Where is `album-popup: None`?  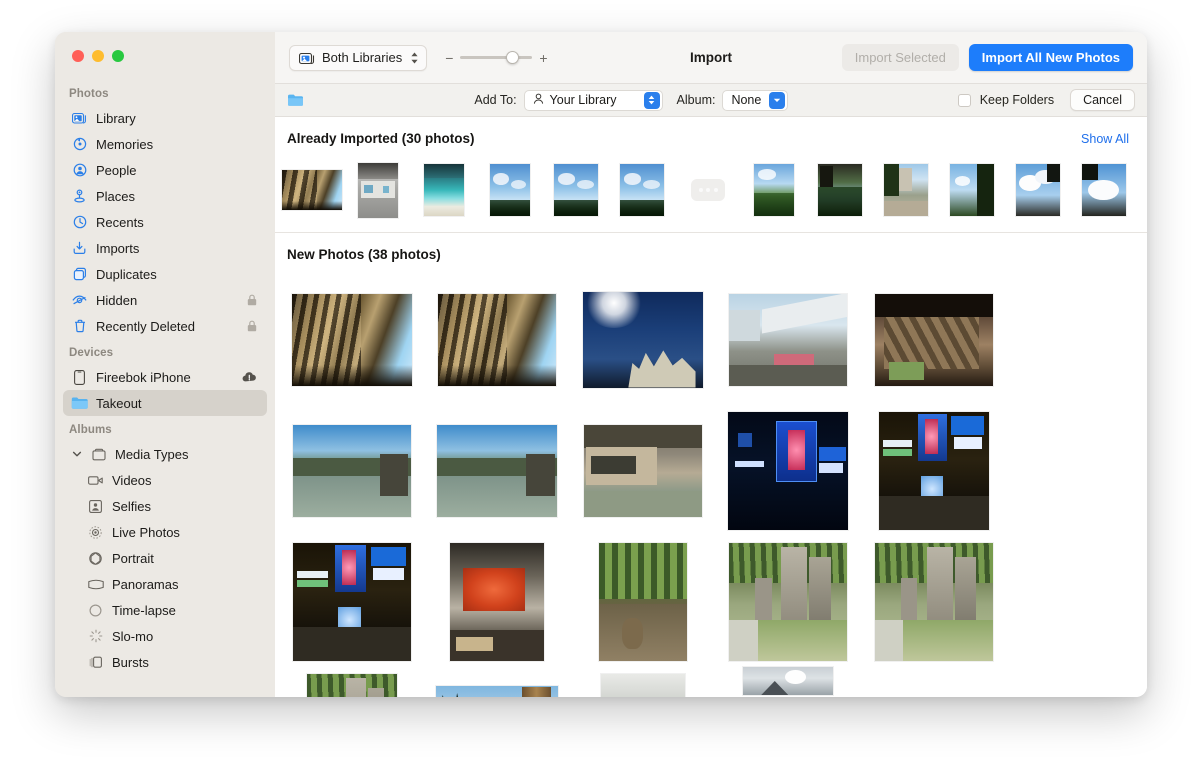
album-popup: None is located at coordinates (755, 100).